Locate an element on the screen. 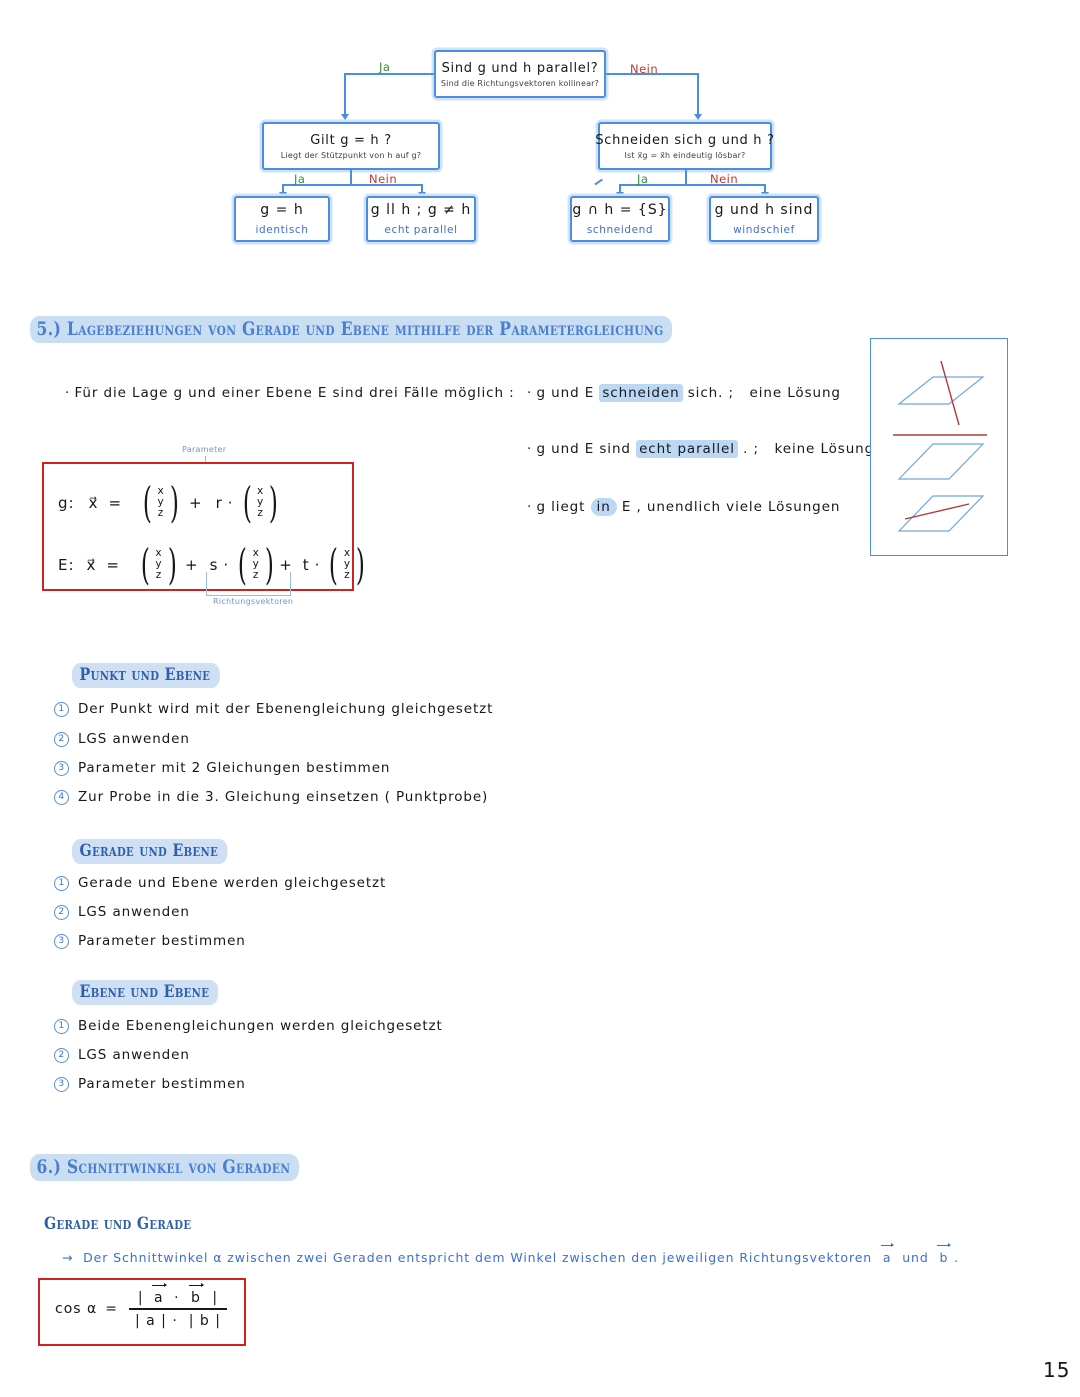  cos-formula-lhs: cos α is located at coordinates (76, 1309).